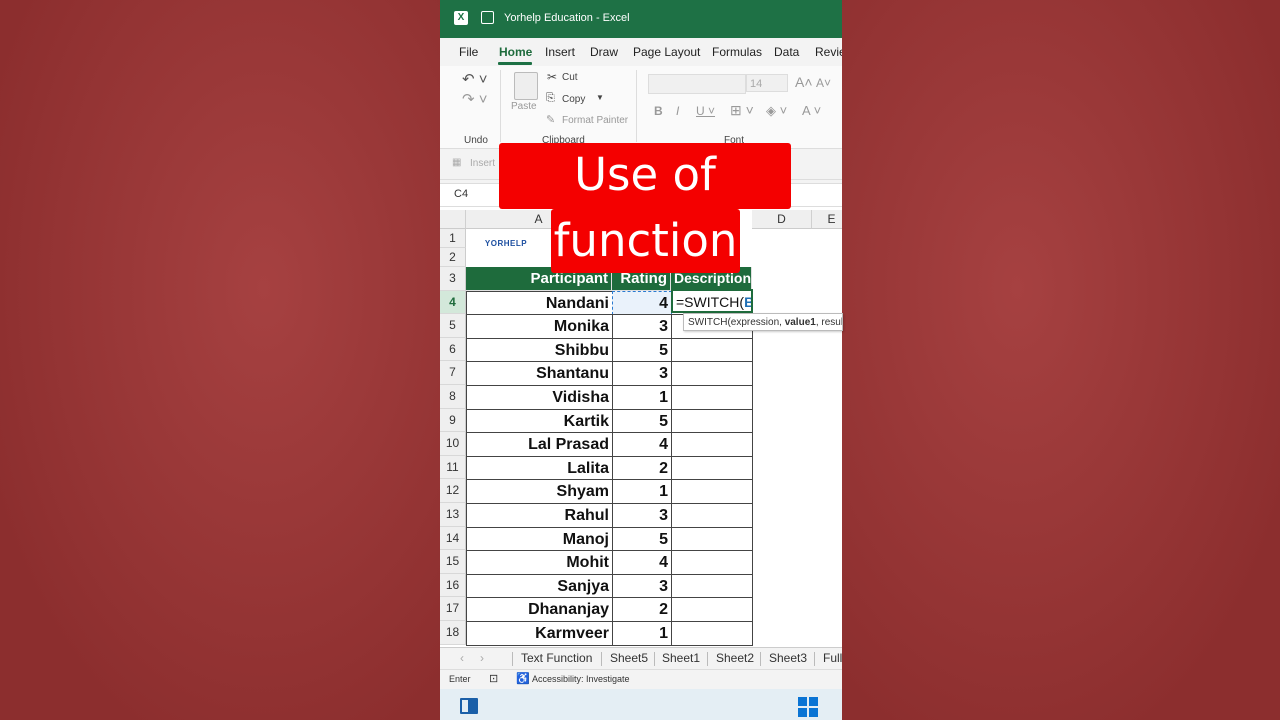  Describe the element at coordinates (456, 162) in the screenshot. I see `insert-icon: ▦` at that location.